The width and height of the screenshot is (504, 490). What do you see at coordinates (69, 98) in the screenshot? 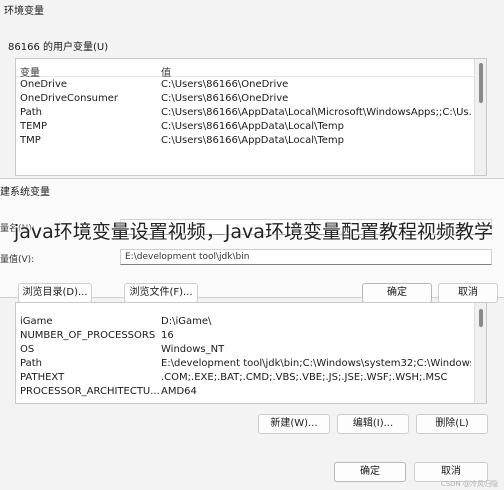
I see `var-name: OneDriveConsumer` at bounding box center [69, 98].